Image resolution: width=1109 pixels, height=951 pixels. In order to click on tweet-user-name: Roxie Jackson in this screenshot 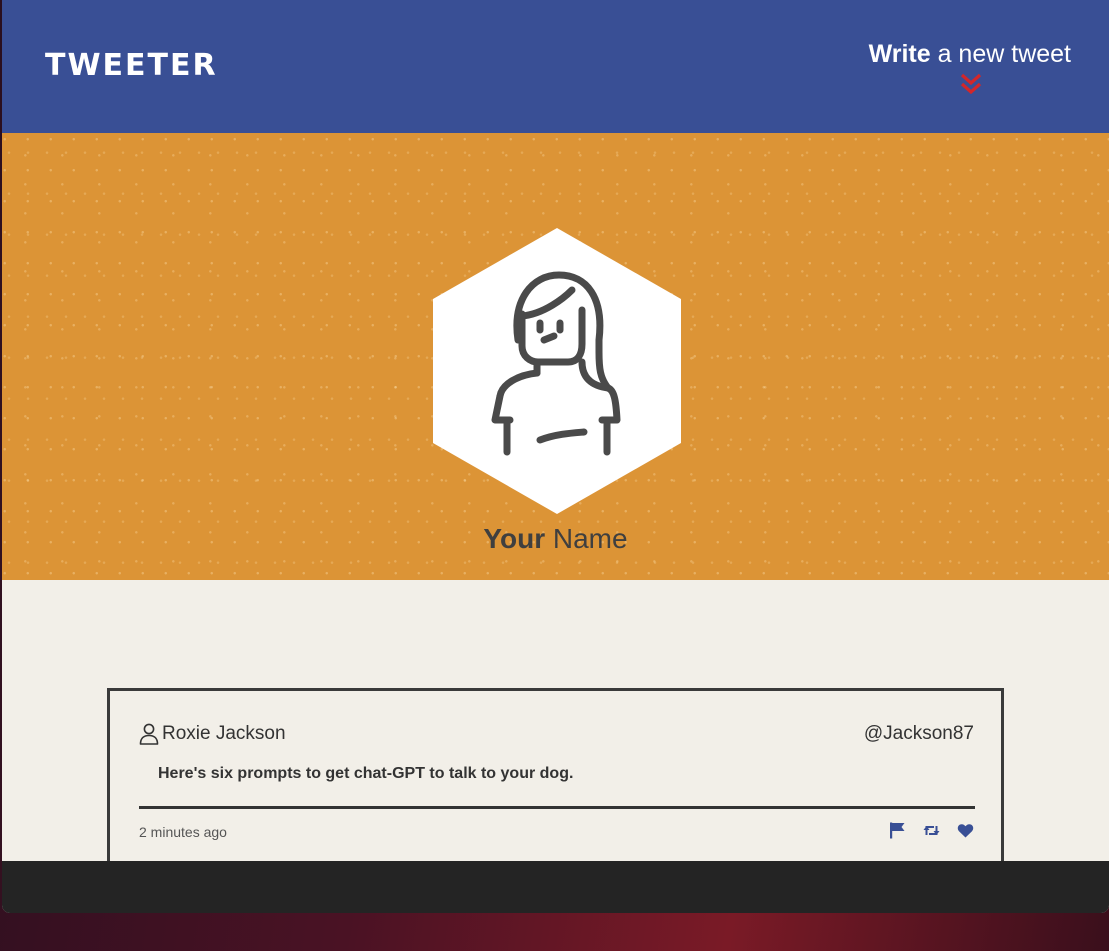, I will do `click(224, 733)`.